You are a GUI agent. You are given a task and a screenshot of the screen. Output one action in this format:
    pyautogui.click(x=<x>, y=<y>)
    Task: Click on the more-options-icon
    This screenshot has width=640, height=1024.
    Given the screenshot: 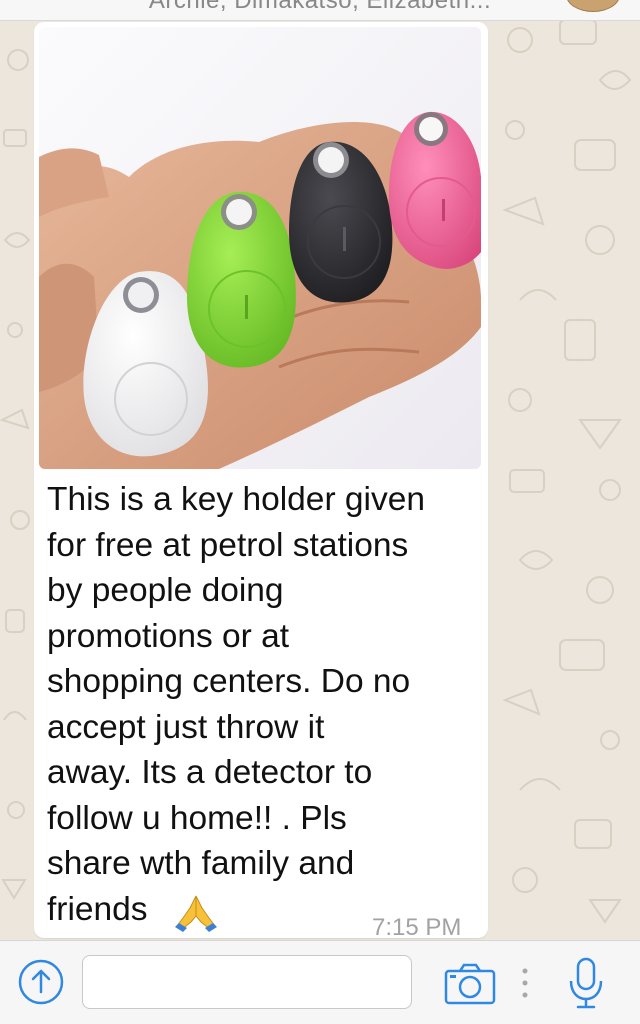 What is the action you would take?
    pyautogui.click(x=525, y=983)
    